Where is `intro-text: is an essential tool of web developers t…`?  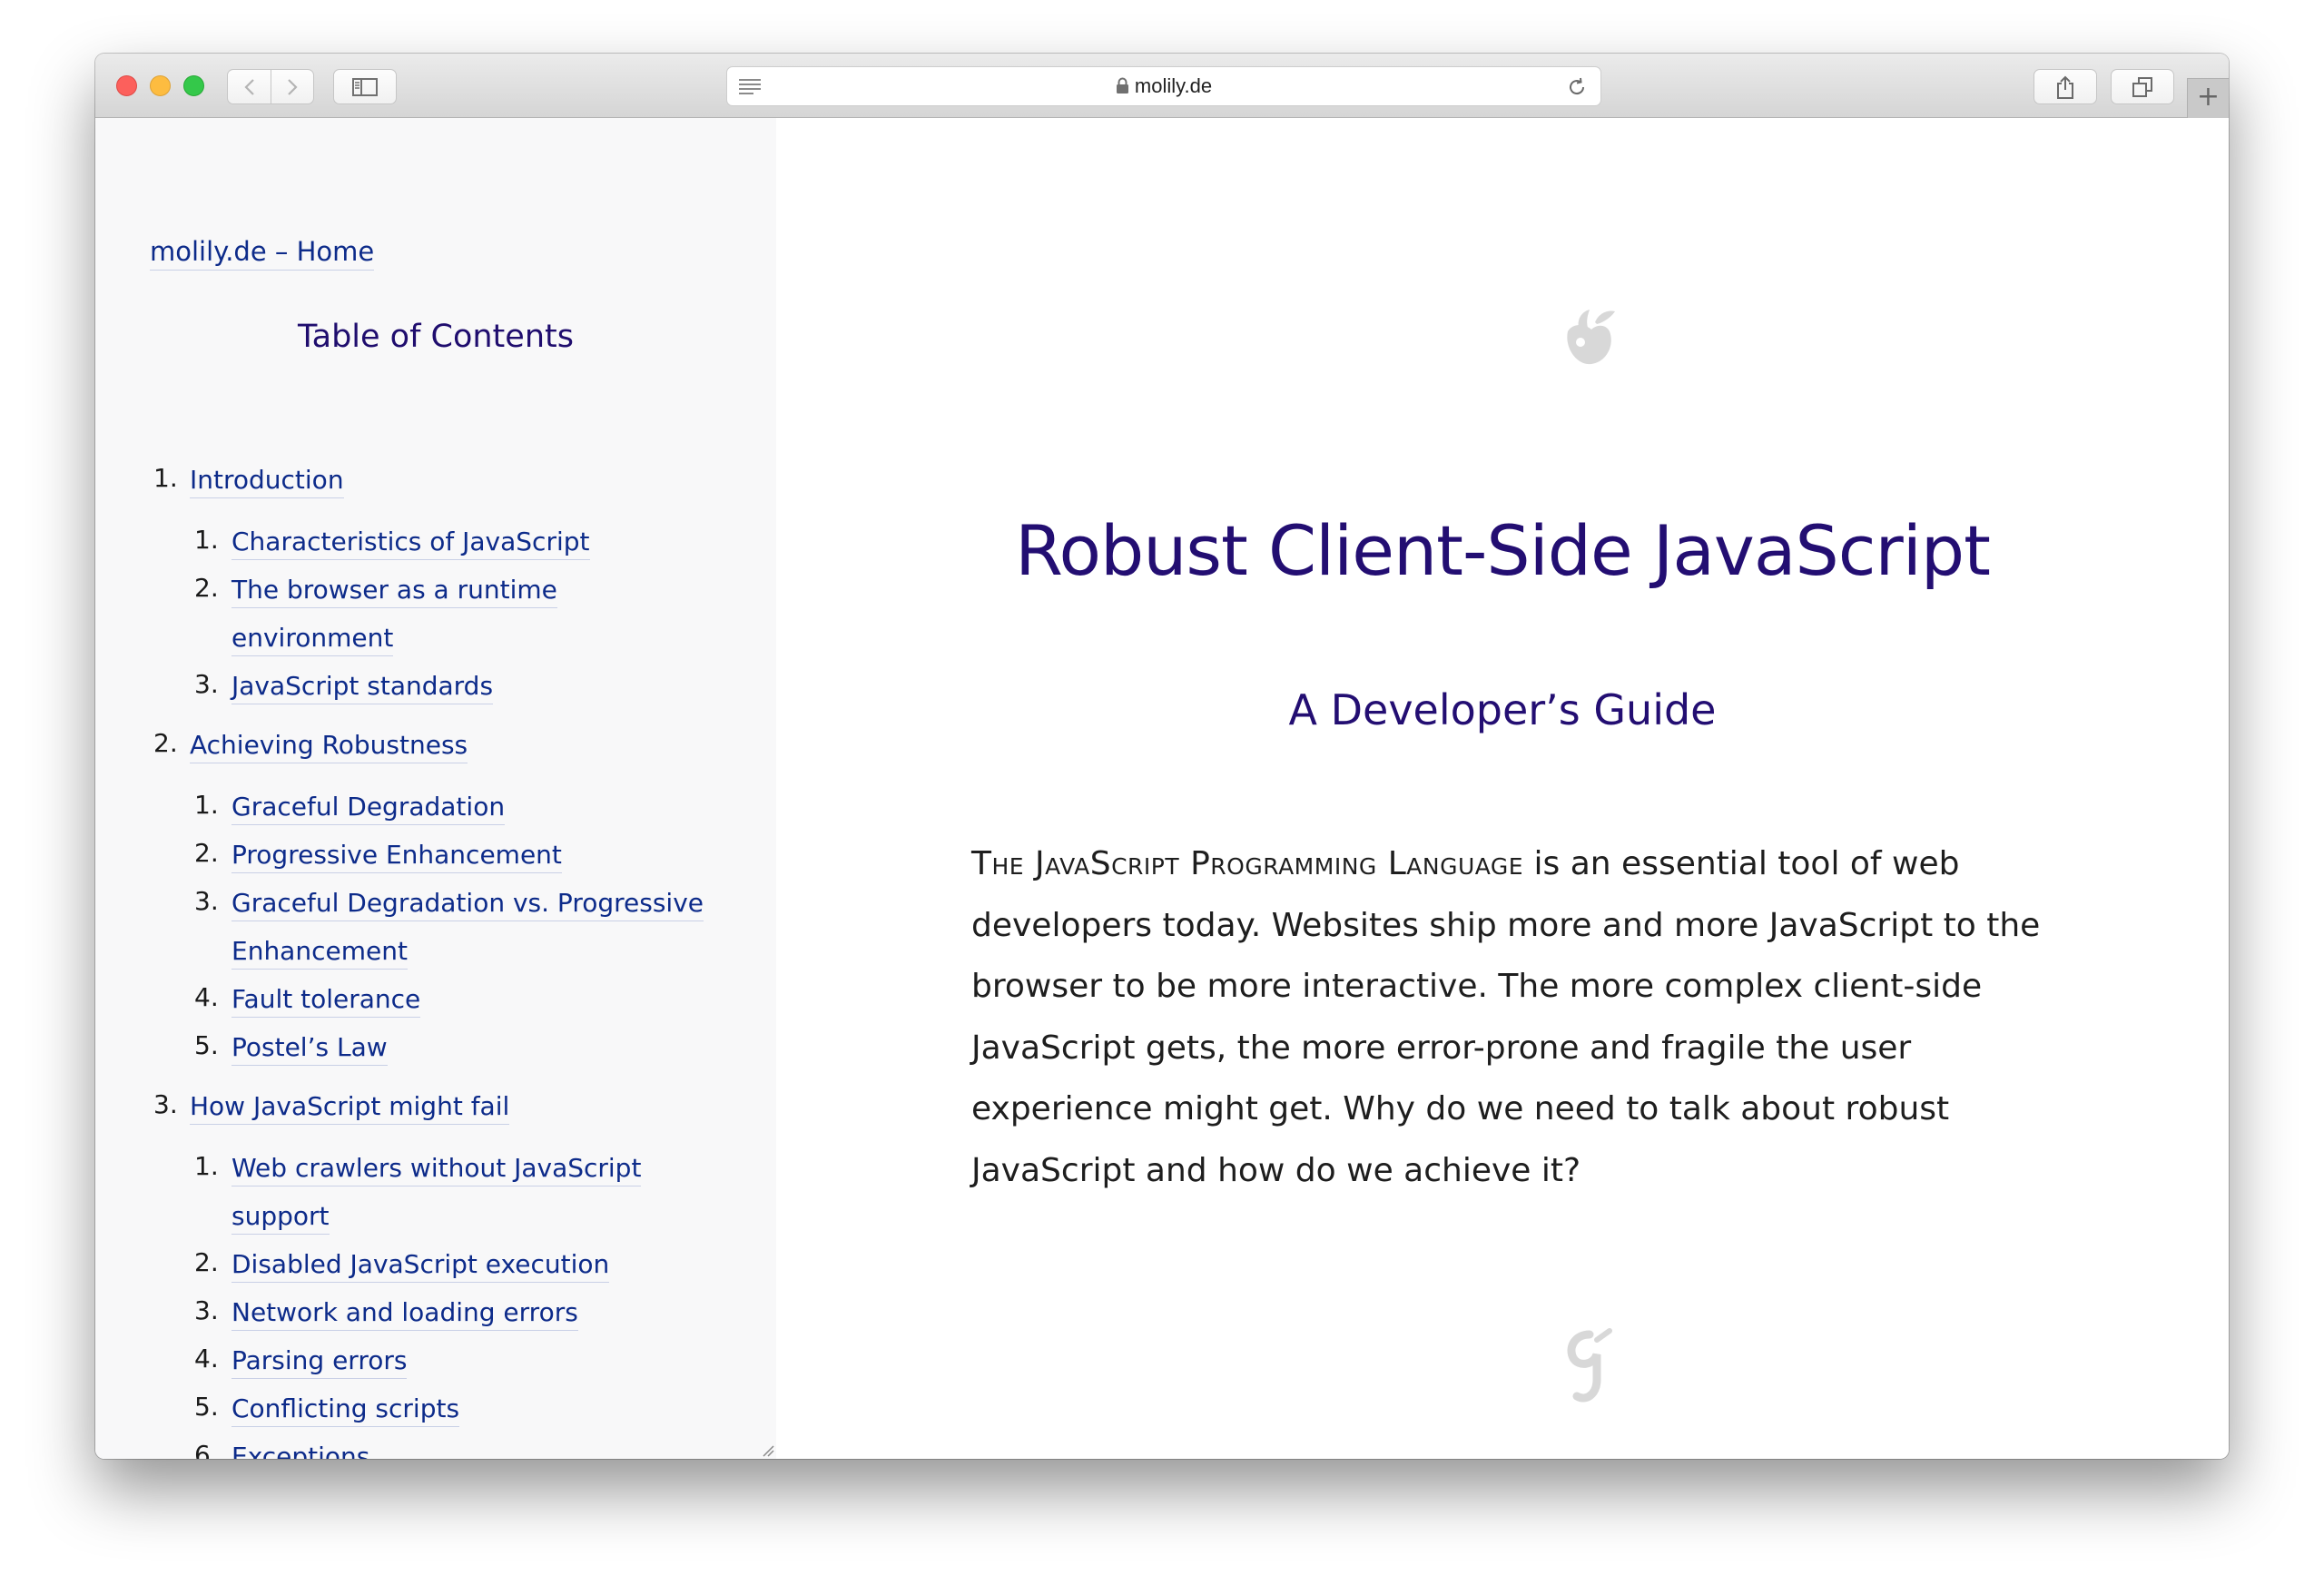
intro-text: is an essential tool of web developers t… is located at coordinates (1506, 1017).